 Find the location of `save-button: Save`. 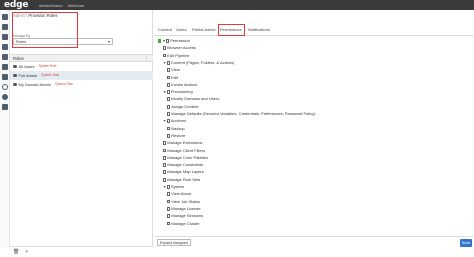

save-button: Save is located at coordinates (466, 242).